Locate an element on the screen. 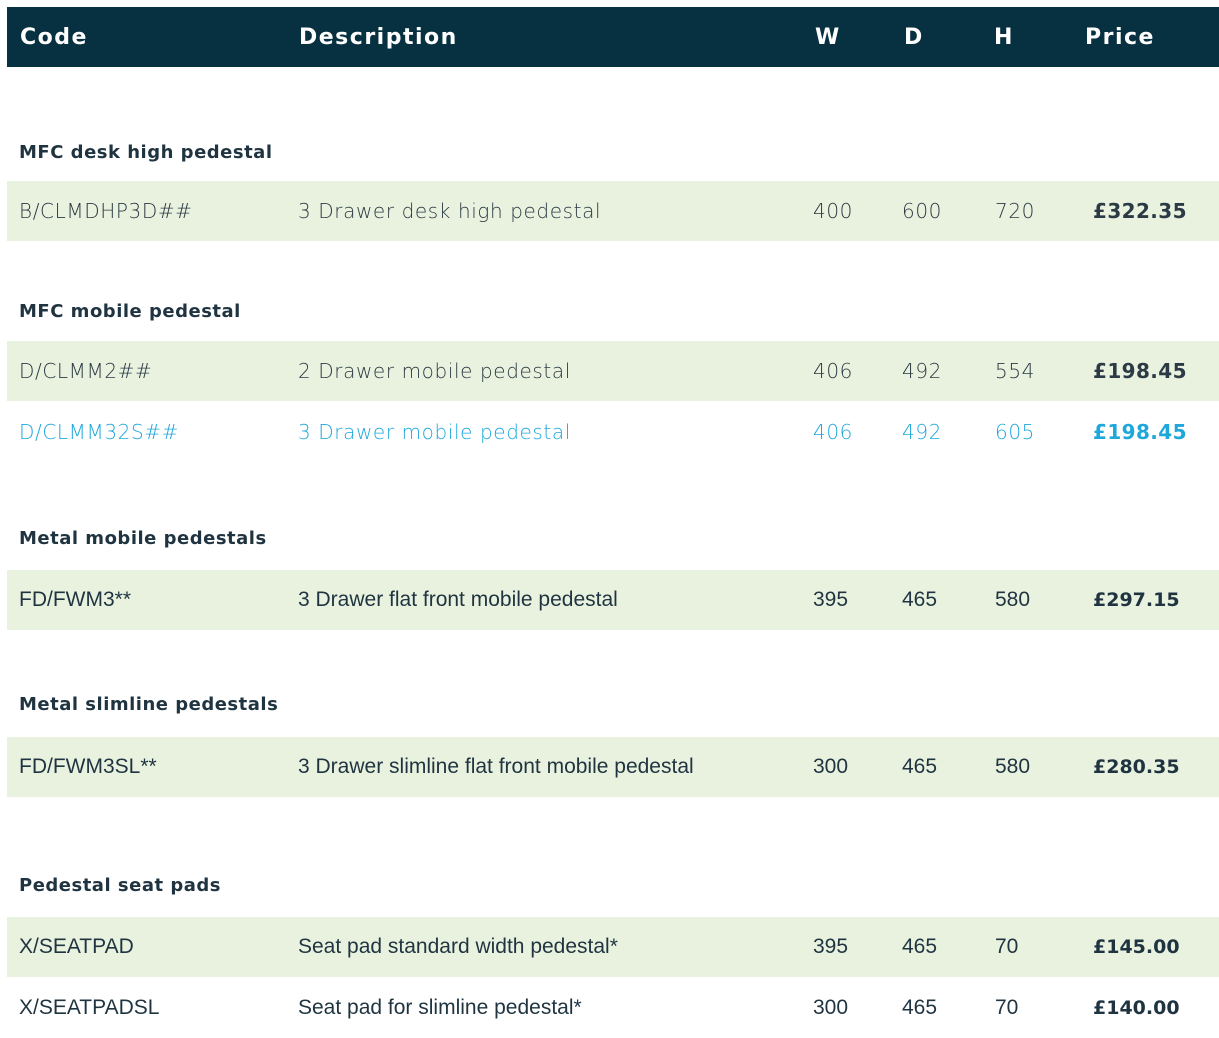 Image resolution: width=1219 pixels, height=1038 pixels. section-title-metal-mobile: Metal mobile pedestals is located at coordinates (143, 538).